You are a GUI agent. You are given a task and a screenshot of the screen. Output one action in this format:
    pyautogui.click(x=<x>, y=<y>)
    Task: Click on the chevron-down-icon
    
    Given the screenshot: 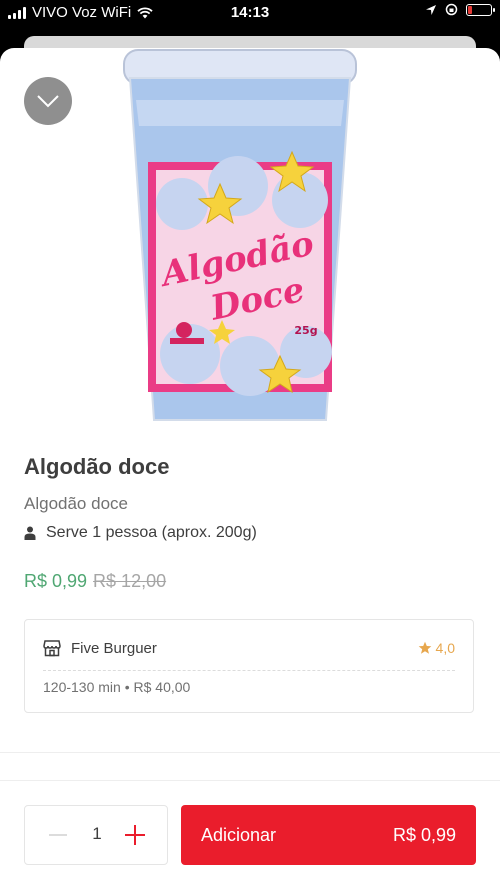 What is the action you would take?
    pyautogui.click(x=48, y=101)
    